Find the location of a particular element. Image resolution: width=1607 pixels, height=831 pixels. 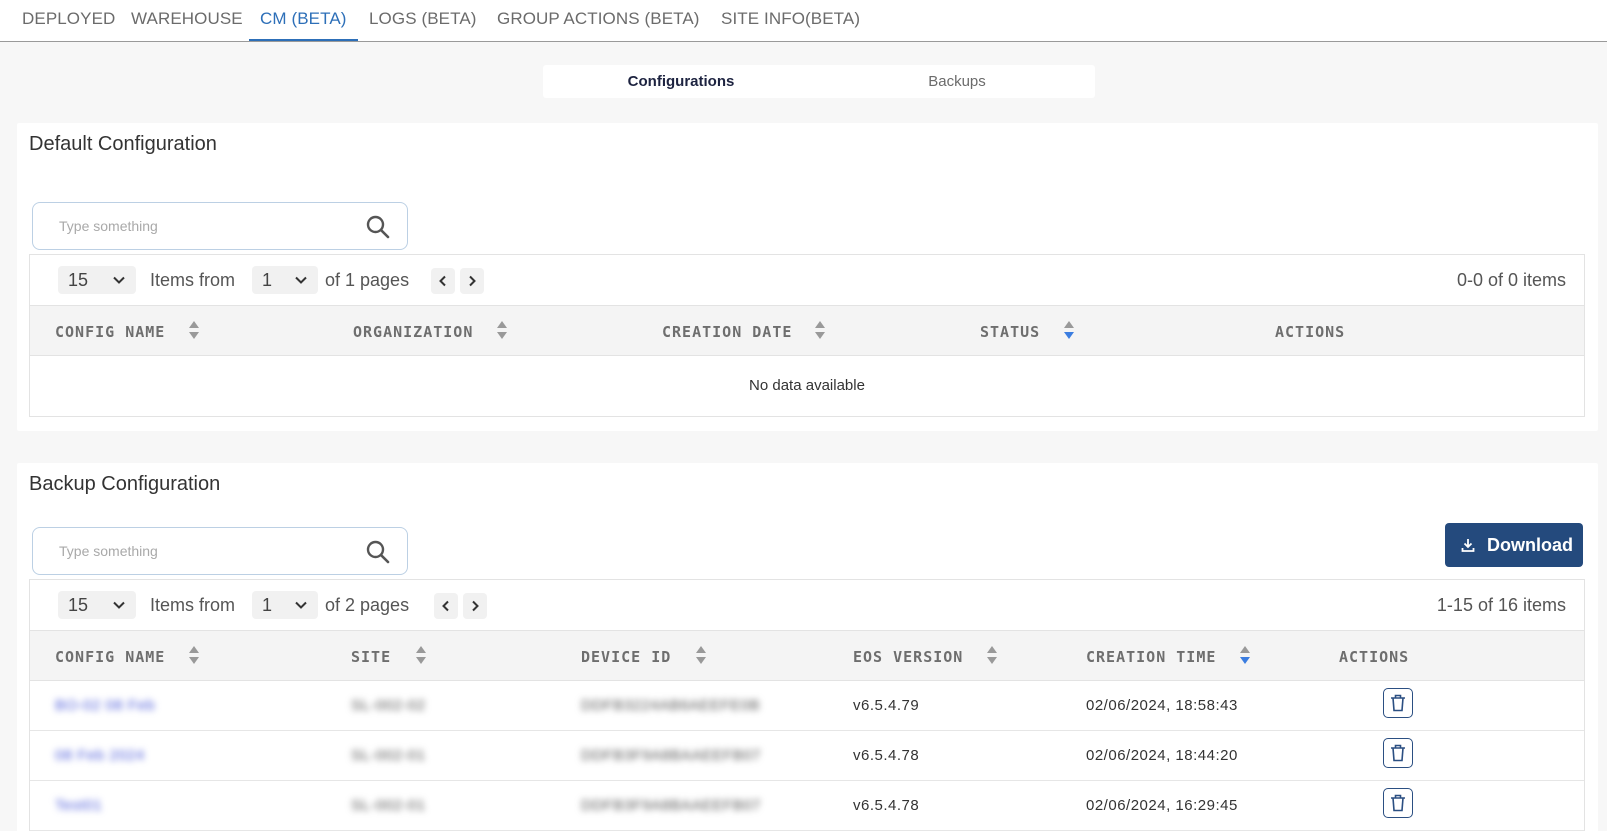

empty-state: No data available is located at coordinates (807, 385).